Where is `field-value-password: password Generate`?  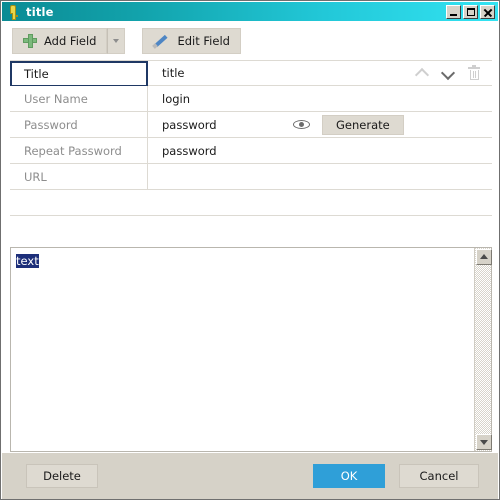
field-value-password: password Generate is located at coordinates (320, 124).